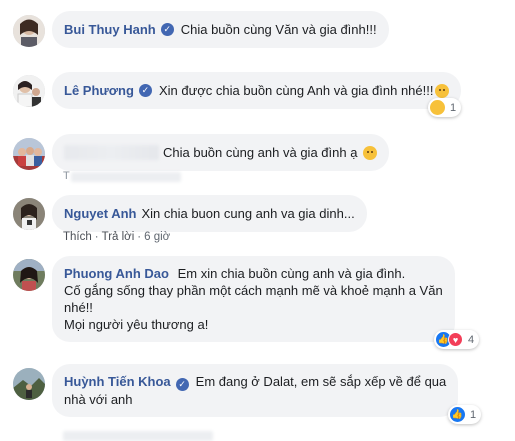  Describe the element at coordinates (66, 176) in the screenshot. I see `faded-action-text: T` at that location.